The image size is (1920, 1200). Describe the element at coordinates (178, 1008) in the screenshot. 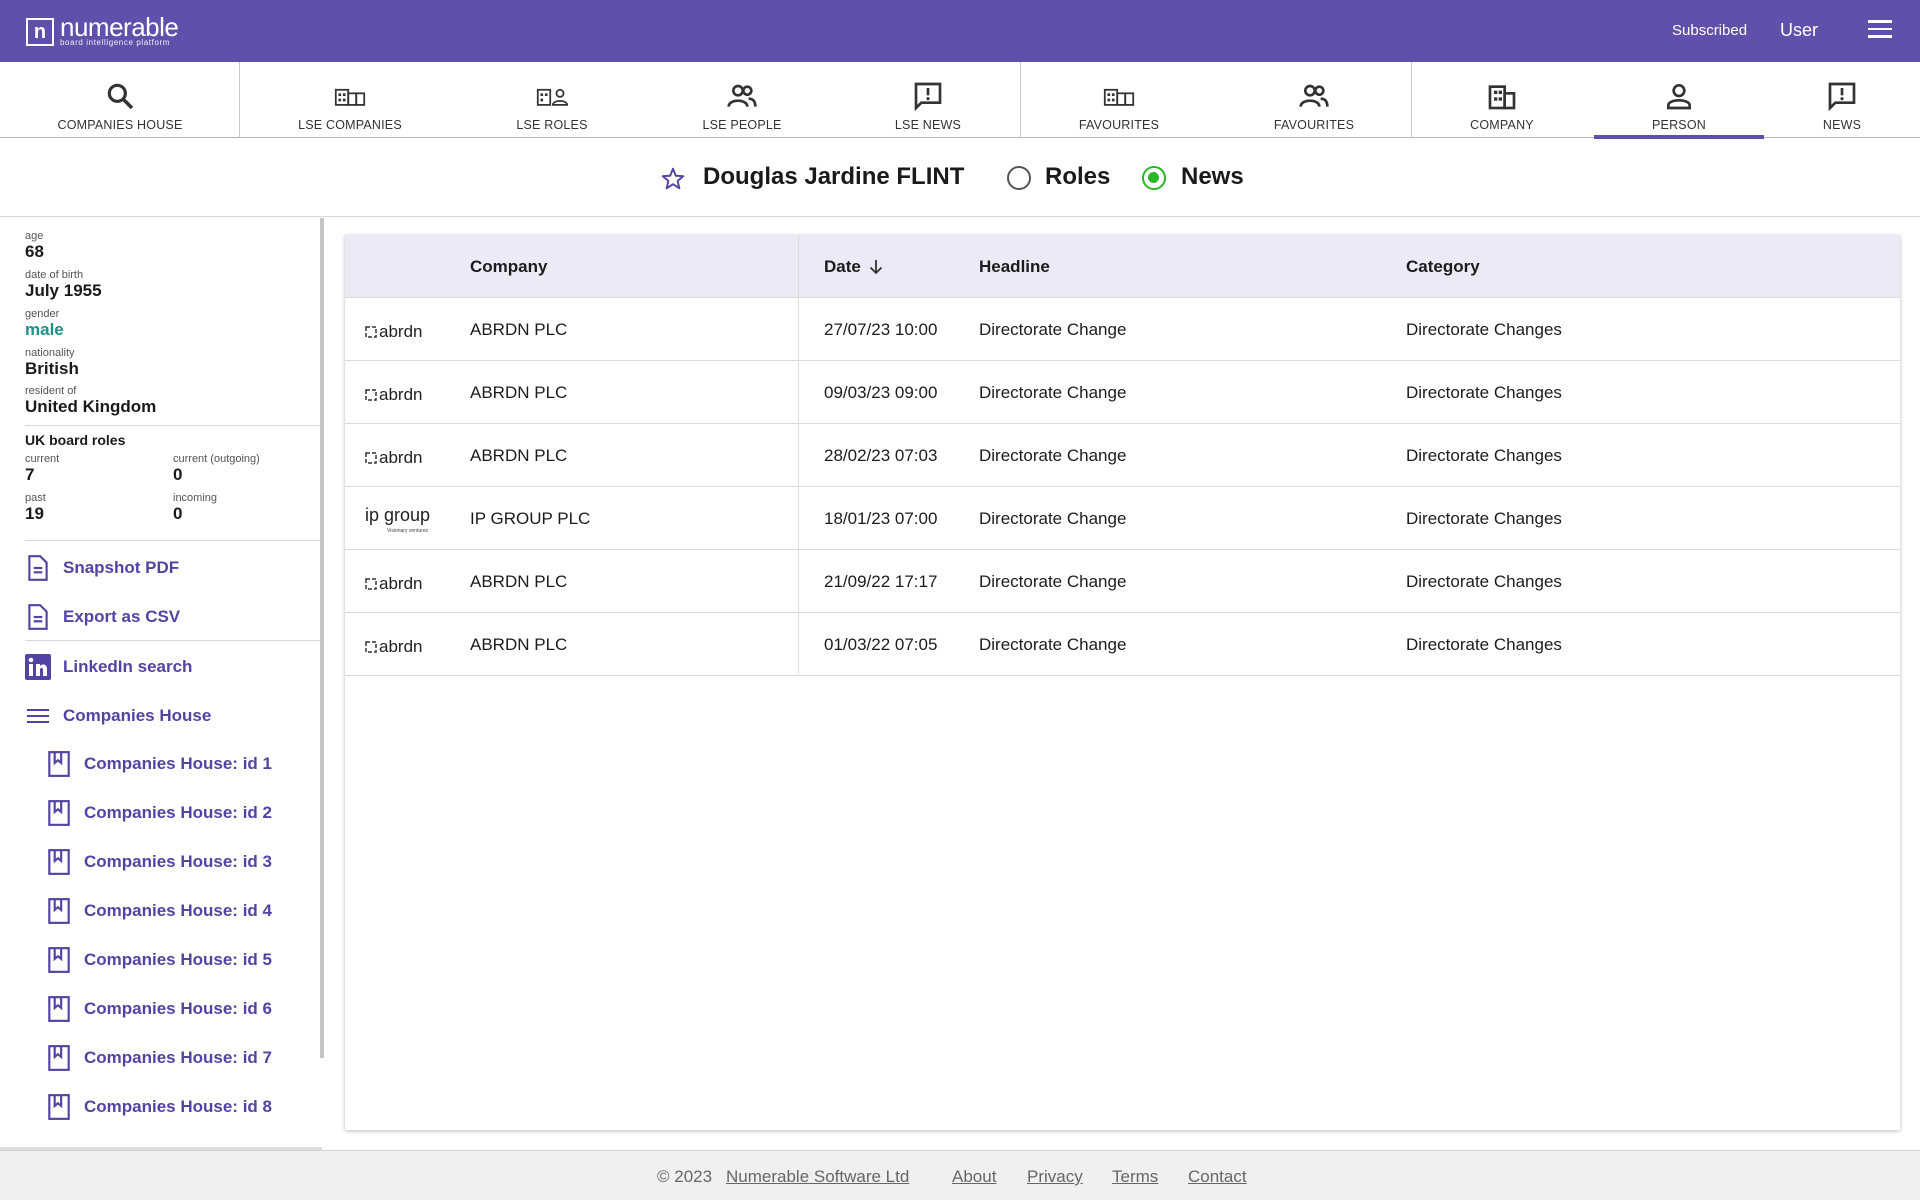

I see `companies-house-id-label: Companies House: id 6` at that location.